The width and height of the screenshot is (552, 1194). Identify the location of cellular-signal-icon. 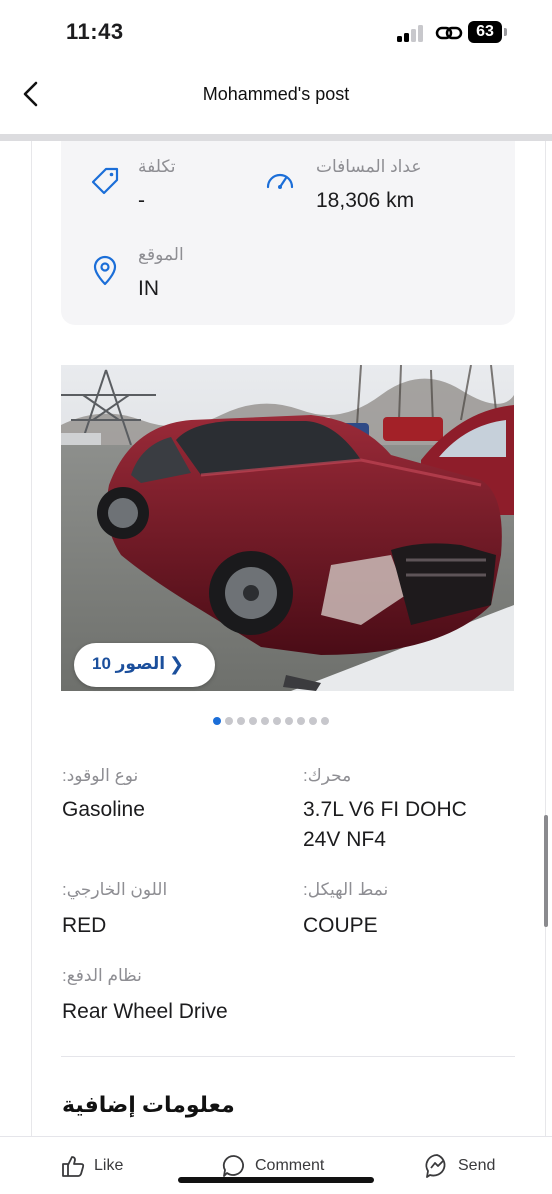
(412, 33).